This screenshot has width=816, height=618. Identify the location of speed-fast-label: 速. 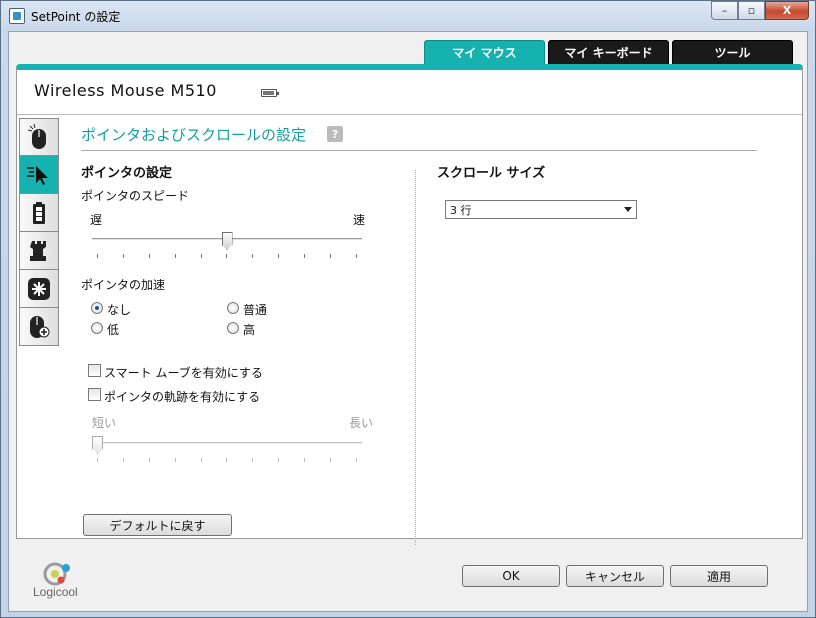
(359, 220).